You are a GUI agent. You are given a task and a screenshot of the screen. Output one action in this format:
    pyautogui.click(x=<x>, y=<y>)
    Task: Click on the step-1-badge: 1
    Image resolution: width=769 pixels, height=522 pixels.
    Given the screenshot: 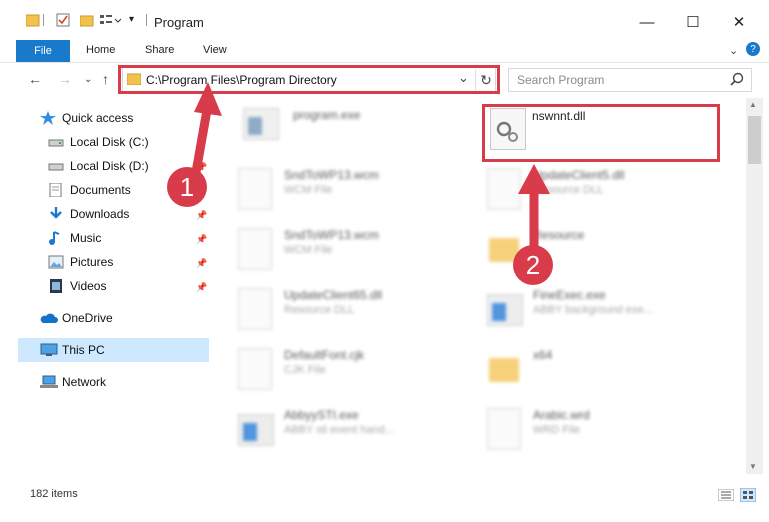 What is the action you would take?
    pyautogui.click(x=187, y=187)
    